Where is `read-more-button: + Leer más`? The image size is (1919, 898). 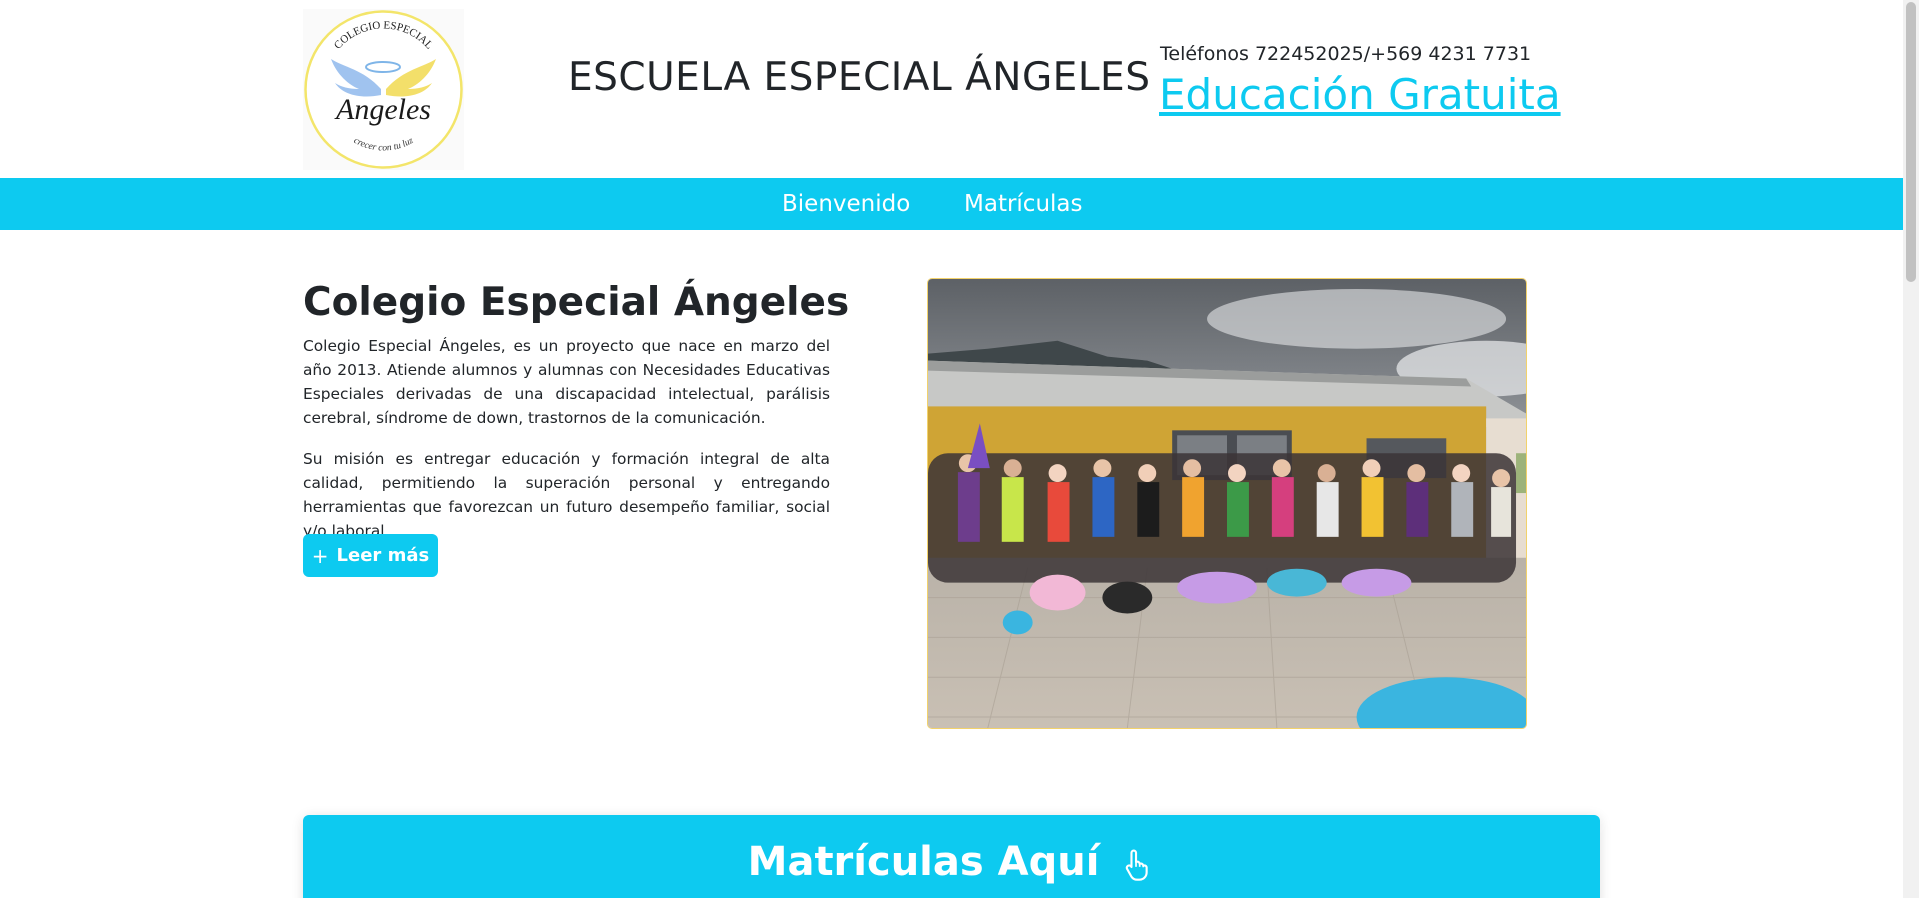
read-more-button: + Leer más is located at coordinates (370, 555).